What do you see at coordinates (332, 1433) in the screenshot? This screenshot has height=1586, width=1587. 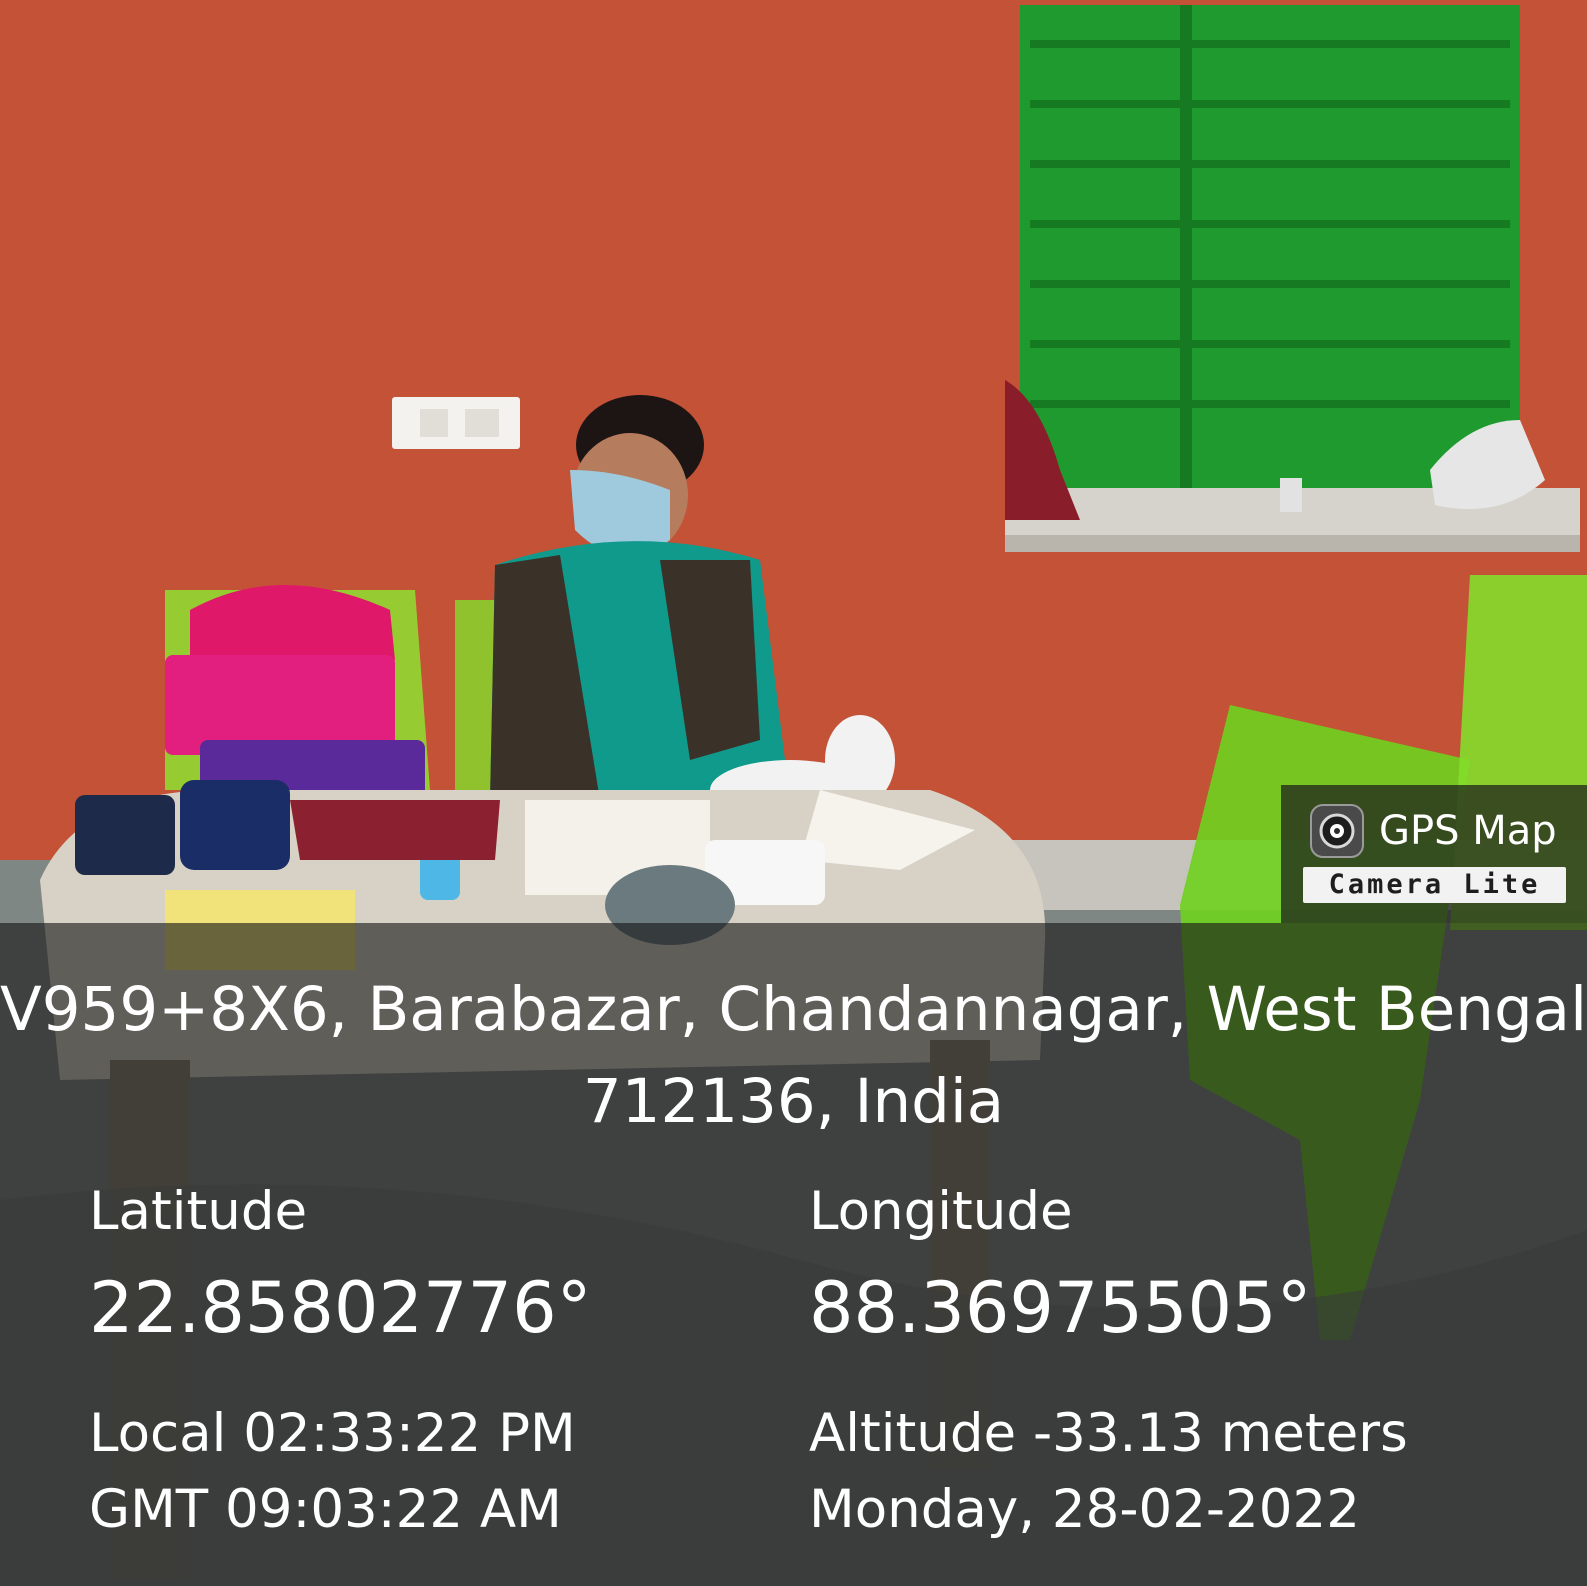 I see `local-time: Local 02:33:22 PM` at bounding box center [332, 1433].